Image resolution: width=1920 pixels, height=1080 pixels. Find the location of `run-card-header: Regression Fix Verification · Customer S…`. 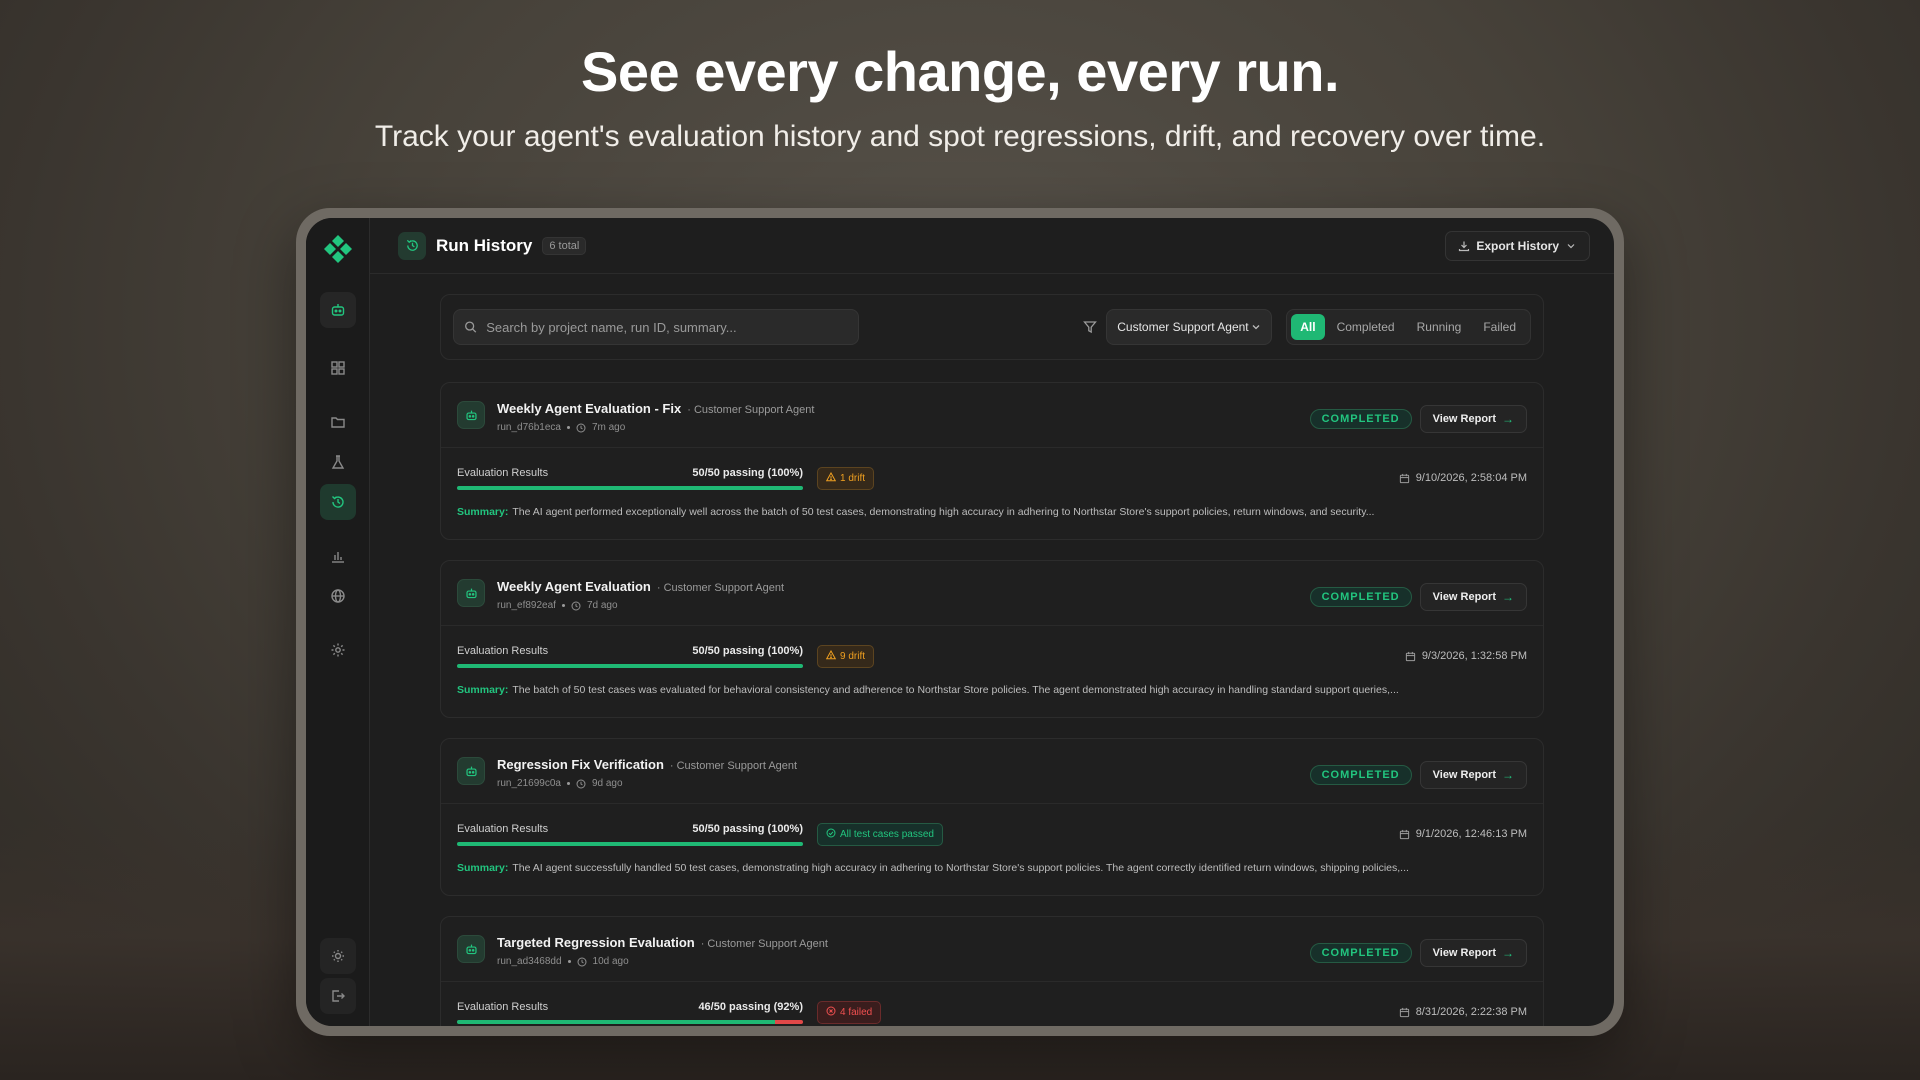

run-card-header: Regression Fix Verification · Customer S… is located at coordinates (992, 771).